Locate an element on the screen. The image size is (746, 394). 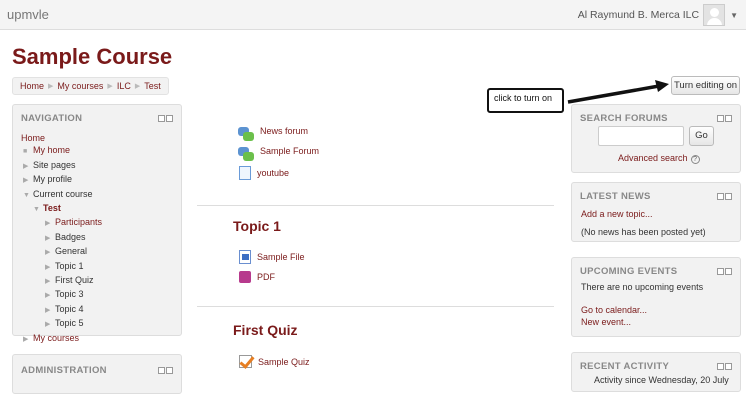
activity-link: News forum is located at coordinates (284, 131).